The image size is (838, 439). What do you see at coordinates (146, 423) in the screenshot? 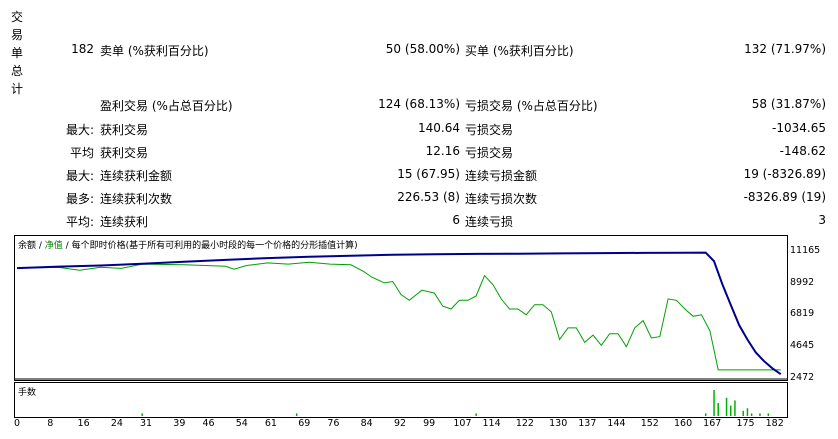
I see `x-tick-label: 31` at bounding box center [146, 423].